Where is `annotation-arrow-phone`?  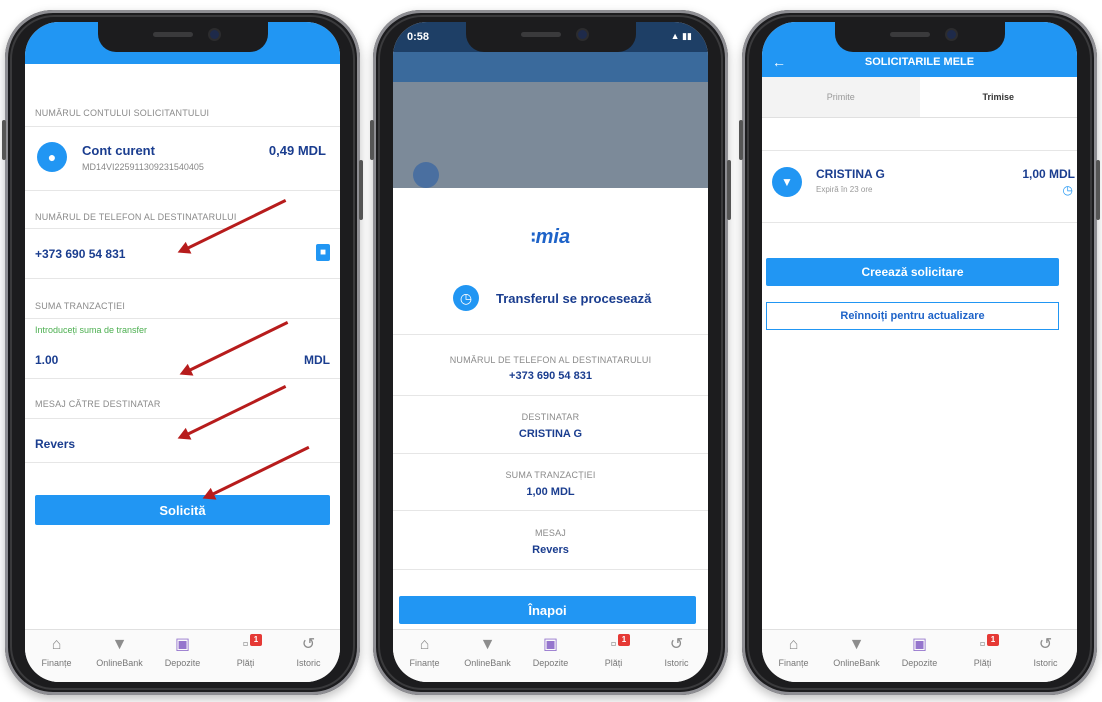
annotation-arrow-phone is located at coordinates (235, 225).